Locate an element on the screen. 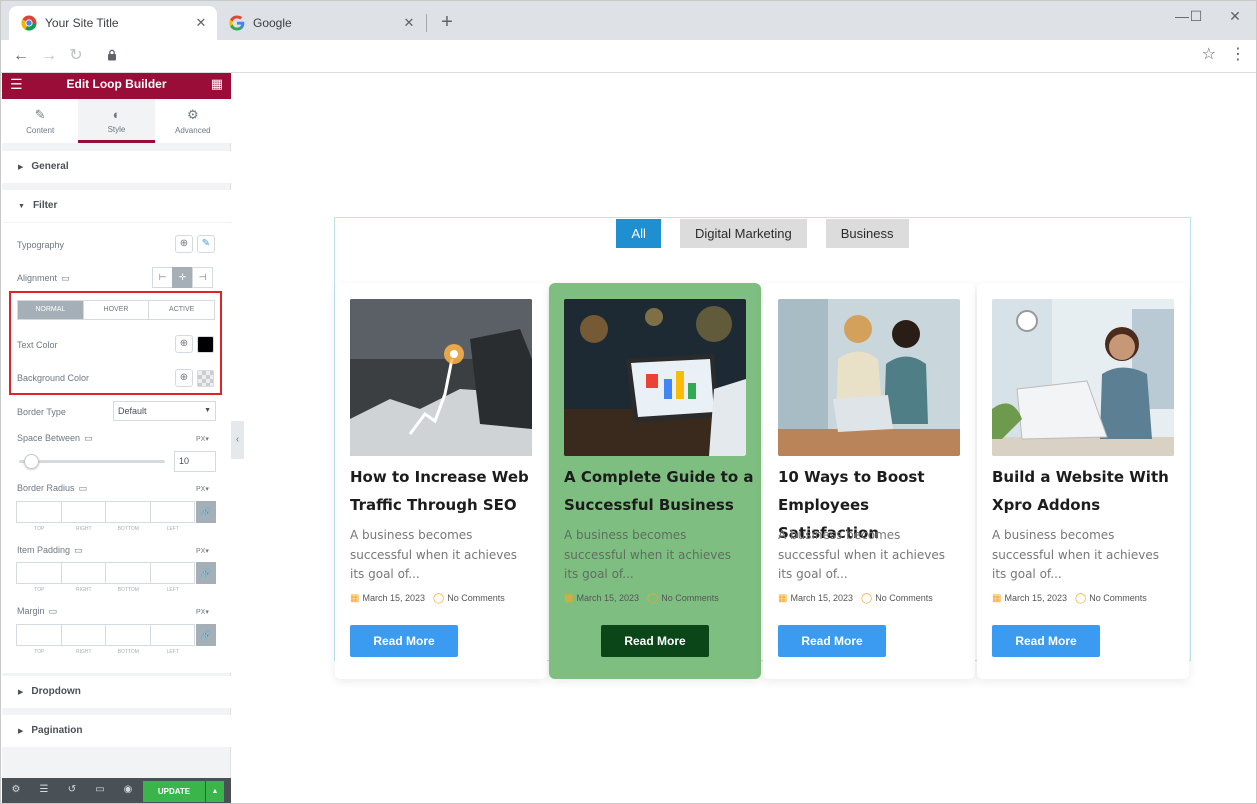  edit-typography-icon: ✎ is located at coordinates (206, 244).